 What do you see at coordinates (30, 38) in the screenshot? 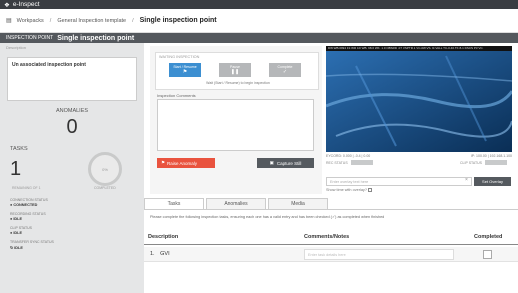
I see `inspection-point-label: INSPECTION POINT` at bounding box center [30, 38].